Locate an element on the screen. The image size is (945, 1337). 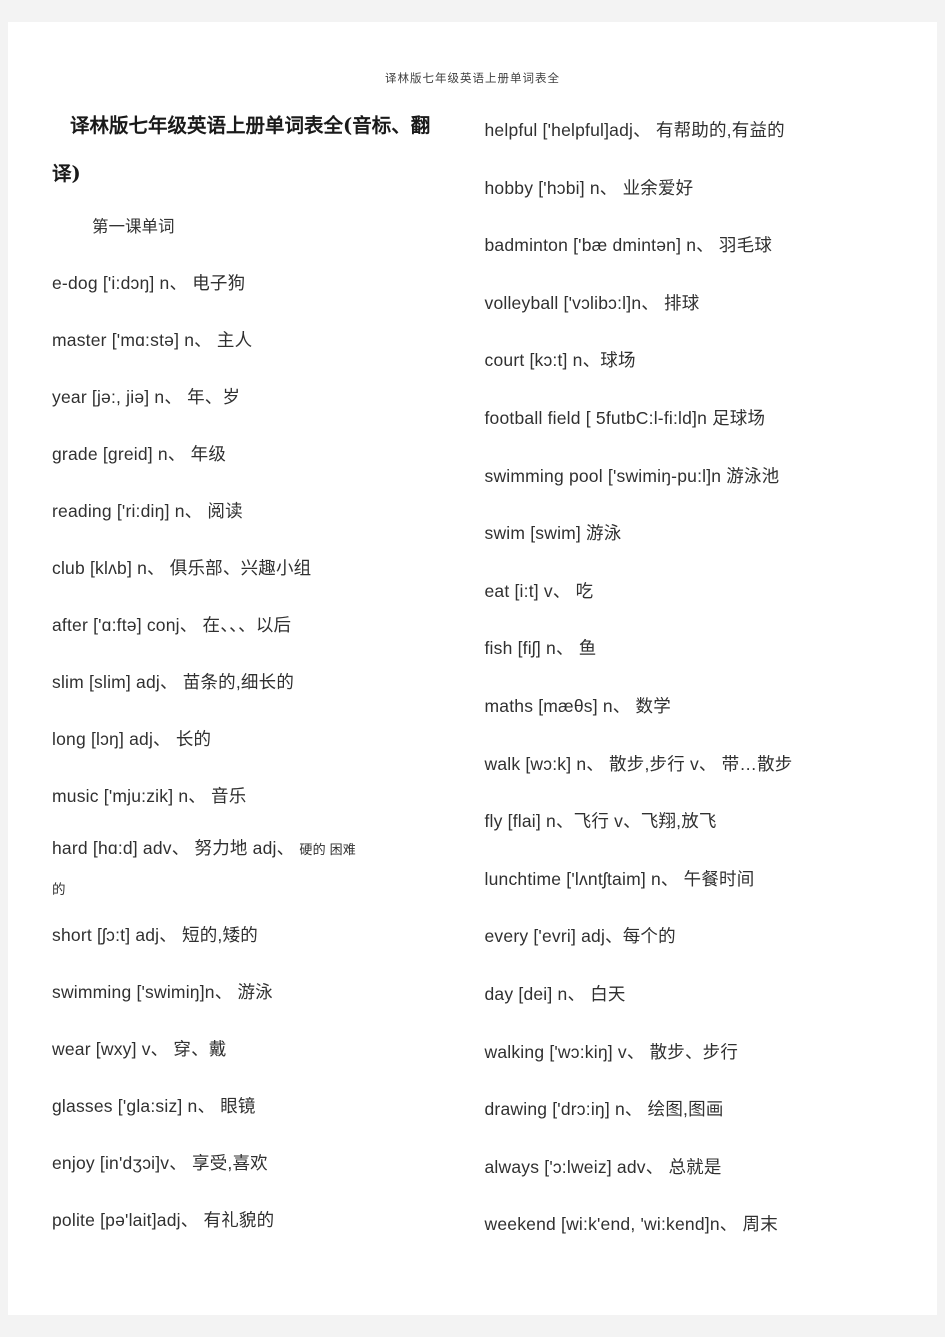
word-entry: drawing ['drɔ:iŋ] n、 绘图,图画 is located at coordinates (604, 1109).